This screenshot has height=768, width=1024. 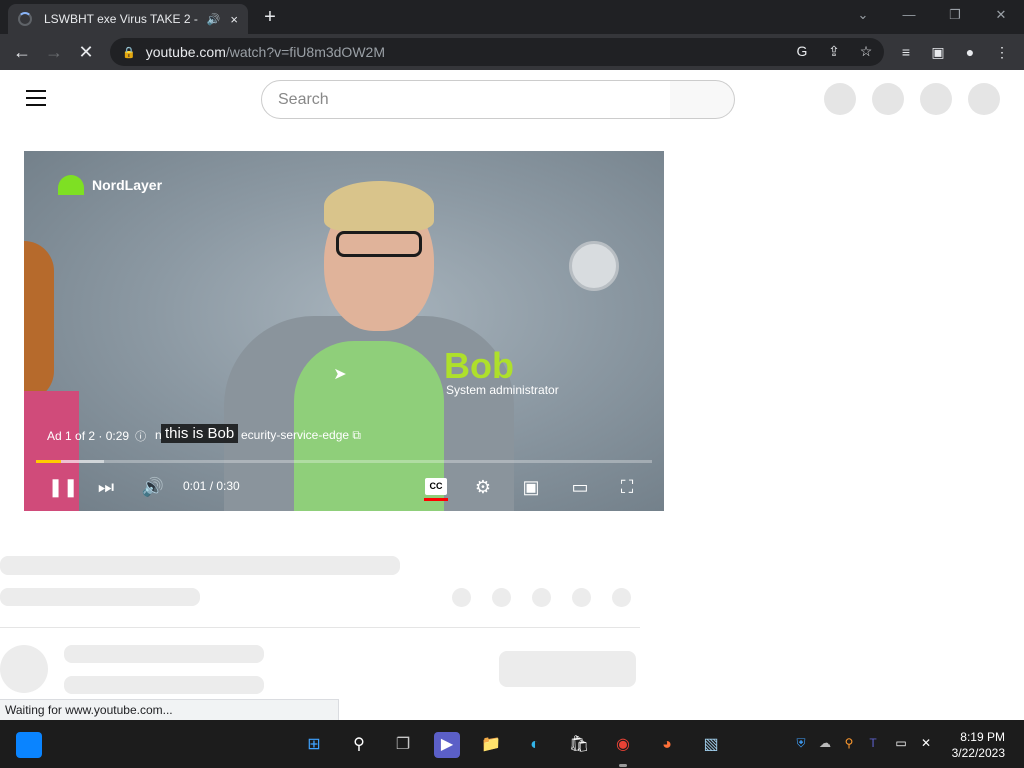 What do you see at coordinates (825, 743) in the screenshot?
I see `onedrive-icon: ☁` at bounding box center [825, 743].